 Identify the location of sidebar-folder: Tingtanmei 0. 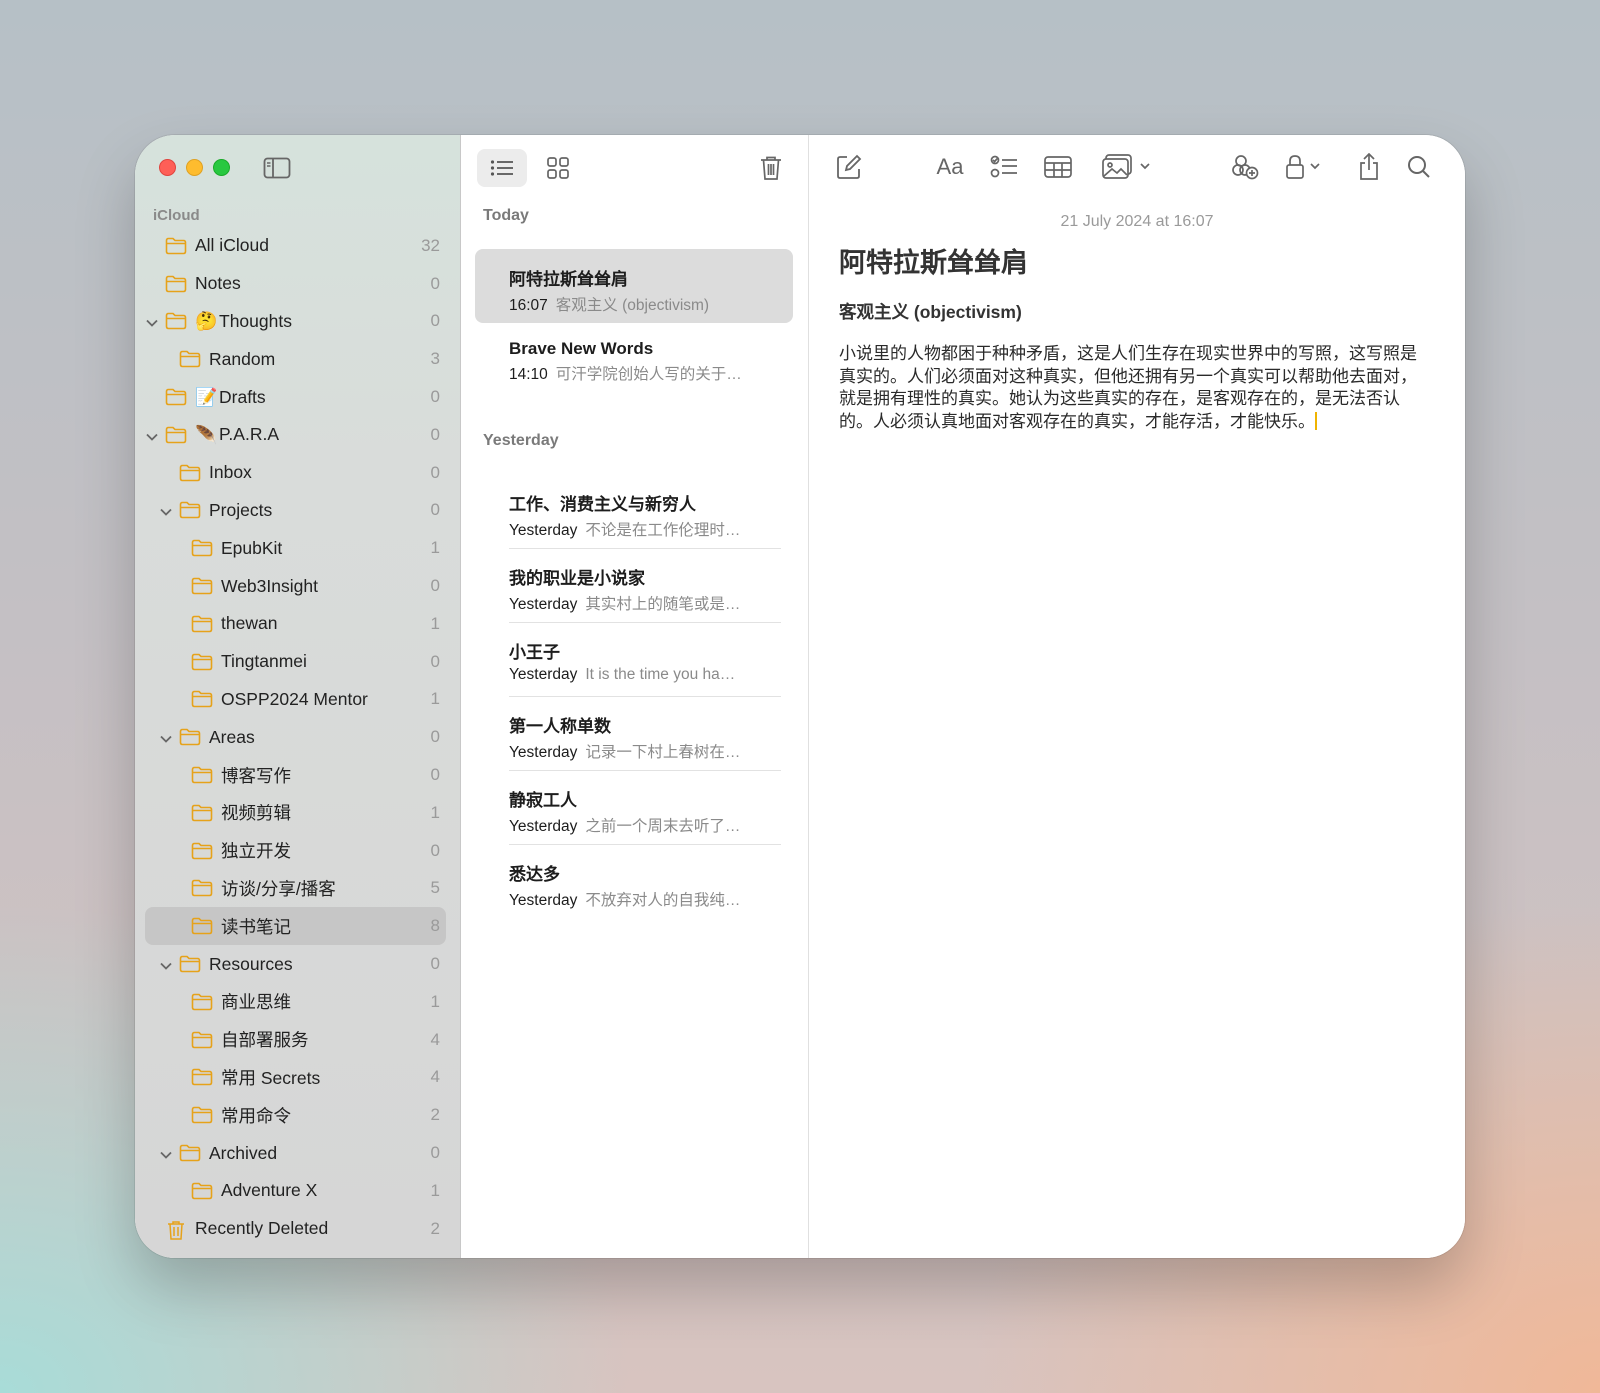
(295, 662).